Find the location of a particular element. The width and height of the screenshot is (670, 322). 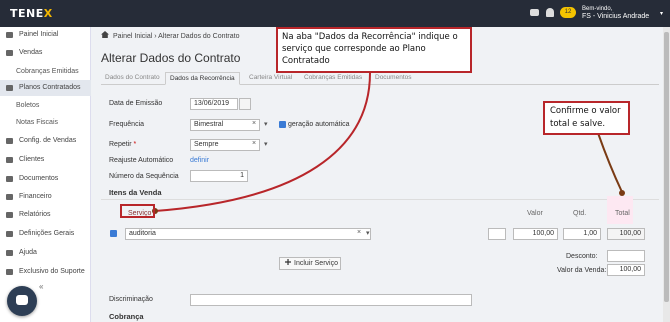

document-icon is located at coordinates (9, 88).